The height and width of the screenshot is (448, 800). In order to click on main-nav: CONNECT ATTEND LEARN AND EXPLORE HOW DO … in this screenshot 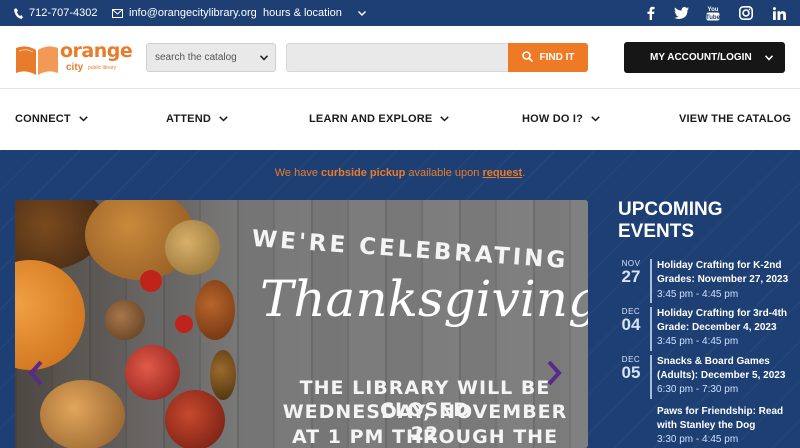, I will do `click(400, 119)`.